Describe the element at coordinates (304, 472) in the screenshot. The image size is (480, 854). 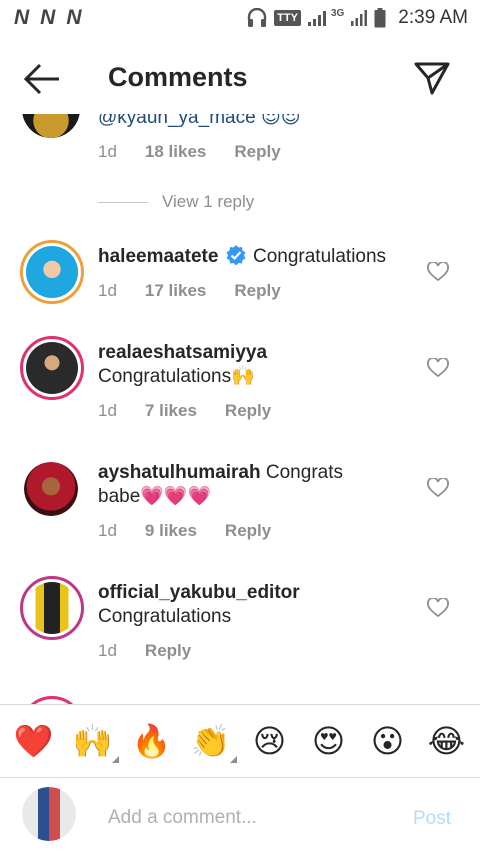
I see `comment-body-inline: Congrats` at that location.